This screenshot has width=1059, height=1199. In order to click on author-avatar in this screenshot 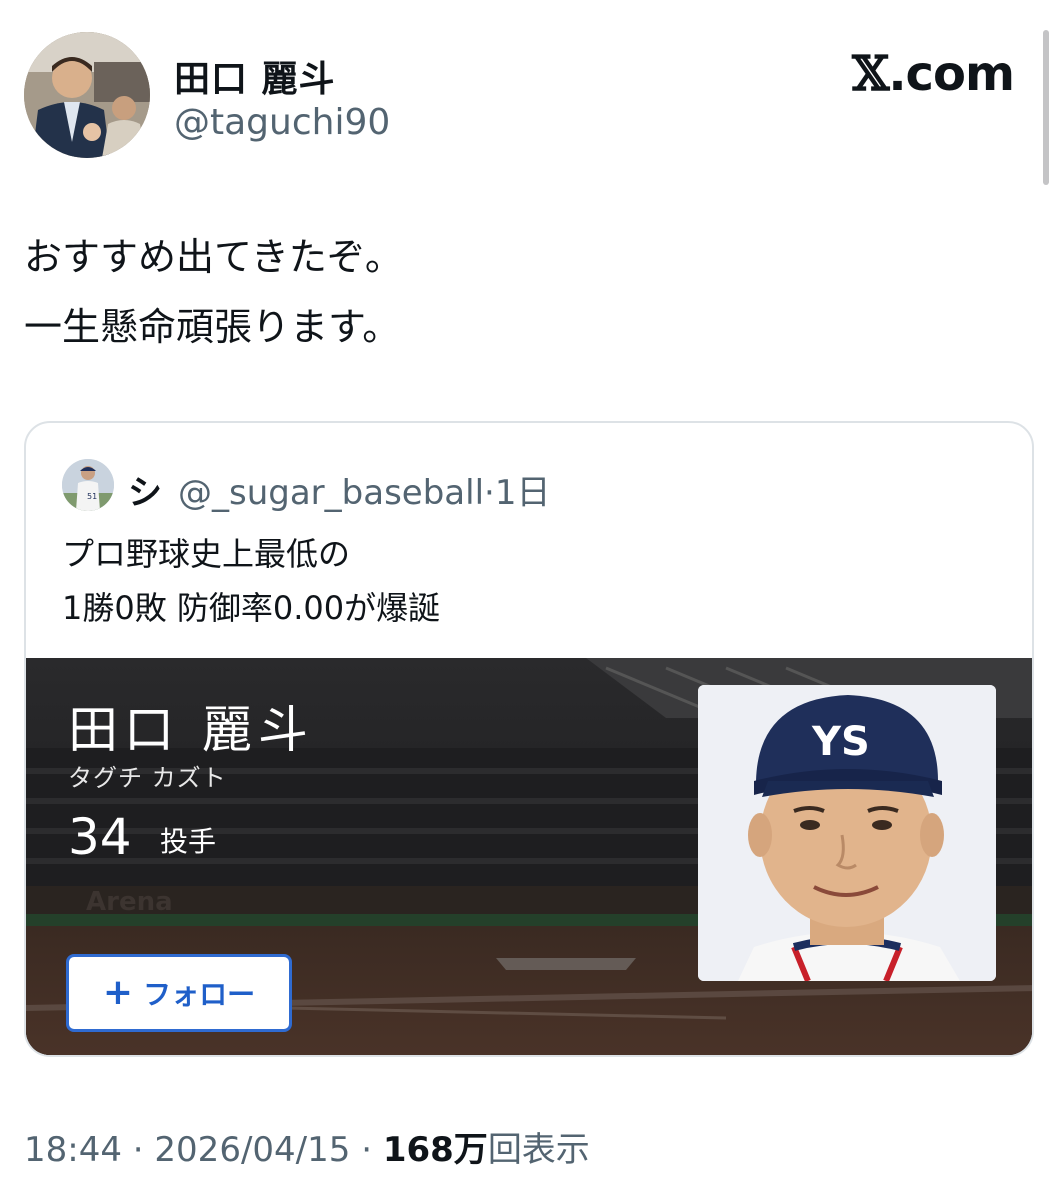, I will do `click(87, 95)`.